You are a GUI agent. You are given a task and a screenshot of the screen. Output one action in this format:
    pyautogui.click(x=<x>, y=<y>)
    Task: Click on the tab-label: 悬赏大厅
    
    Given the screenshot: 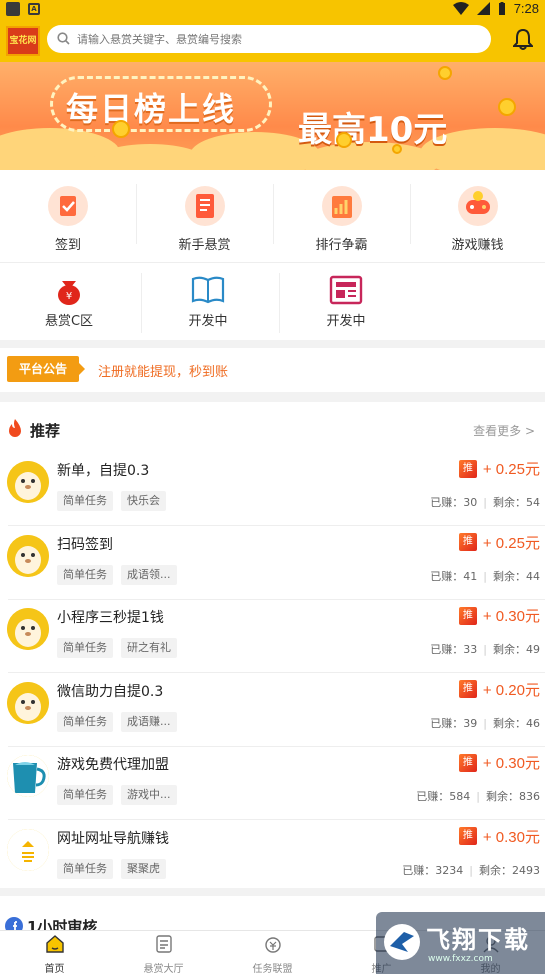 What is the action you would take?
    pyautogui.click(x=163, y=969)
    